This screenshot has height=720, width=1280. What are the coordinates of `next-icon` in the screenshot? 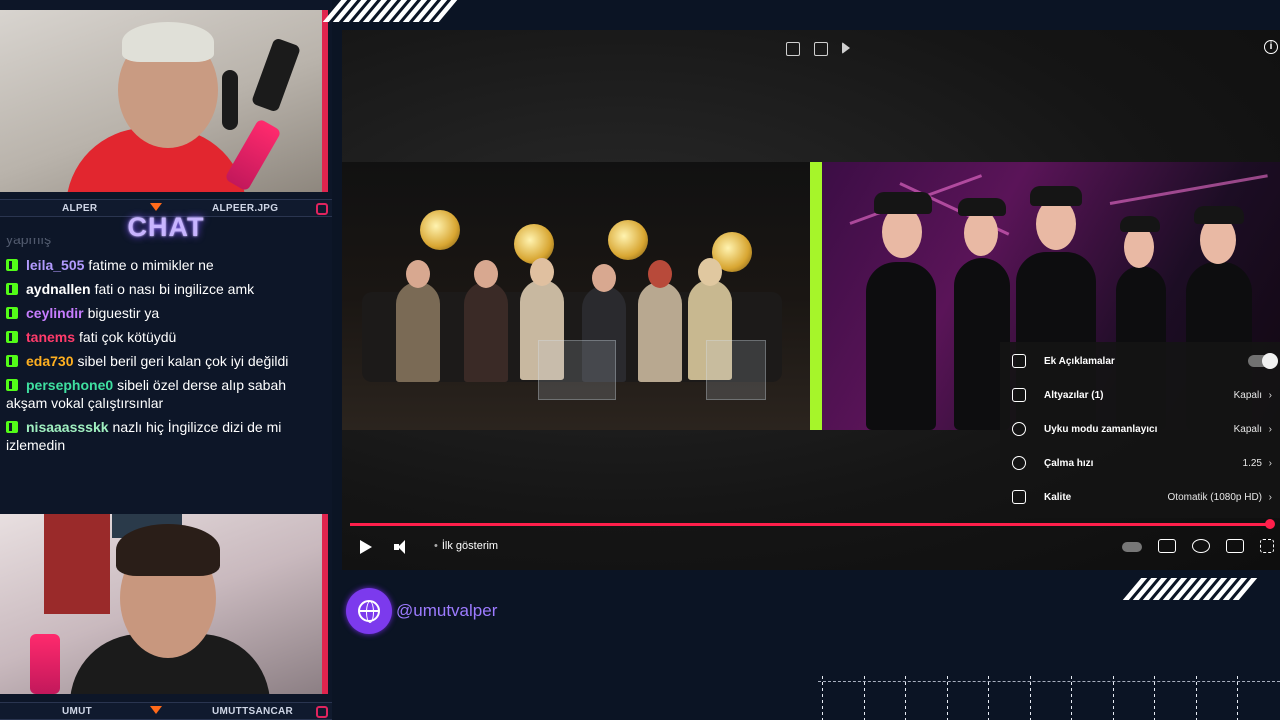 It's located at (846, 48).